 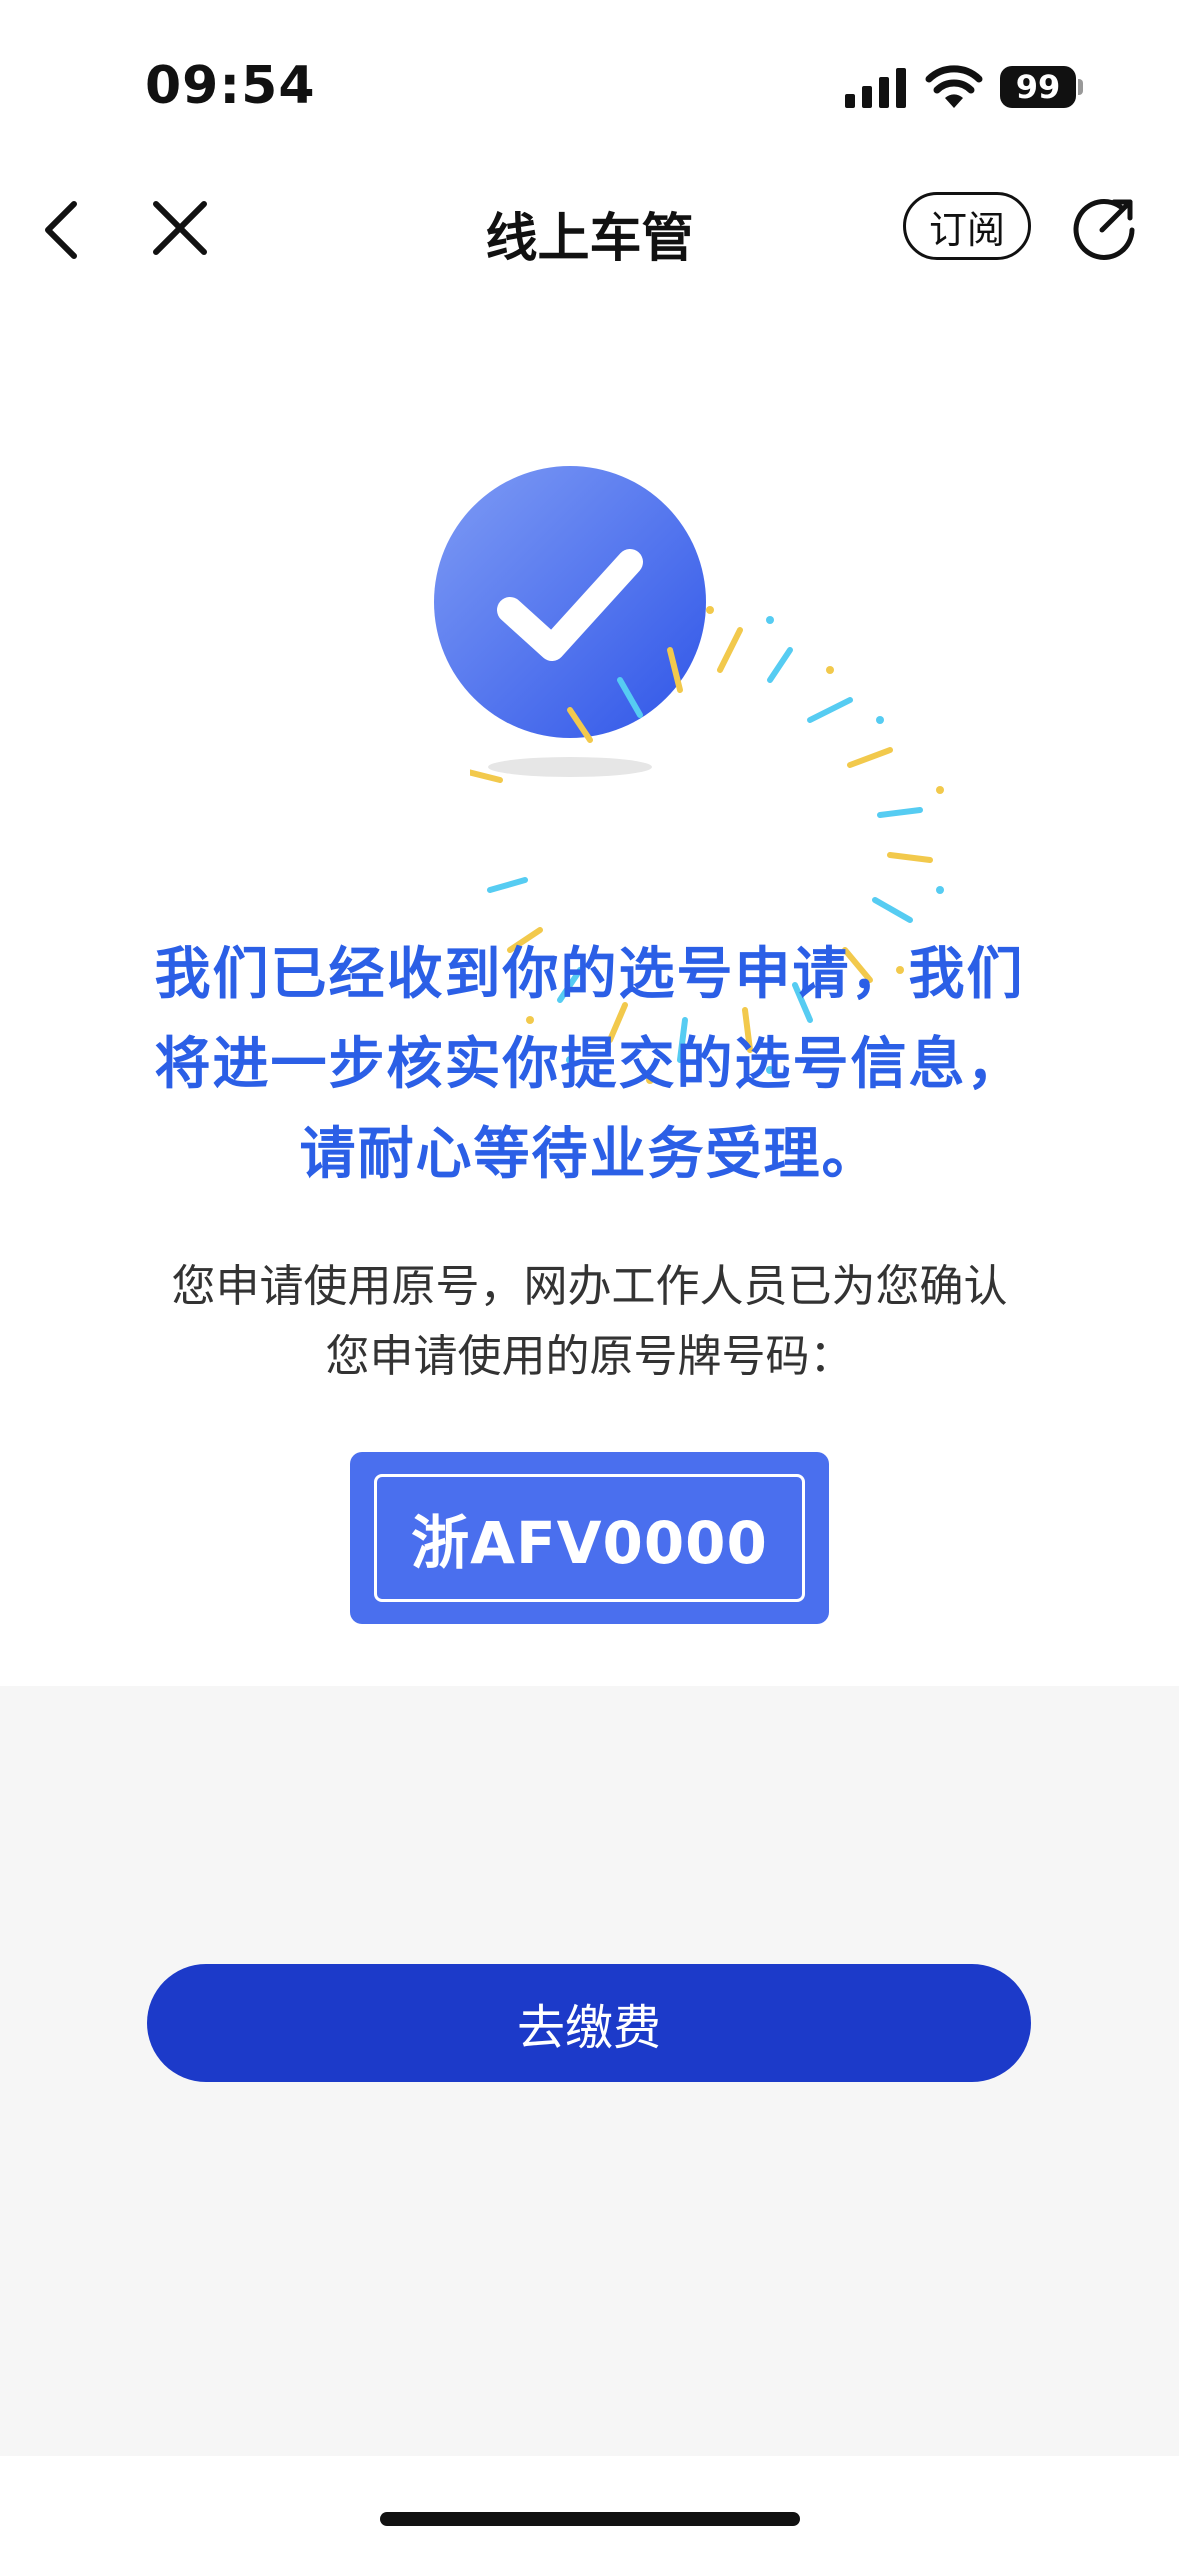 I want to click on description-line: 您申请使用原号，网办工作人员已为您确认, so click(x=589, y=1286).